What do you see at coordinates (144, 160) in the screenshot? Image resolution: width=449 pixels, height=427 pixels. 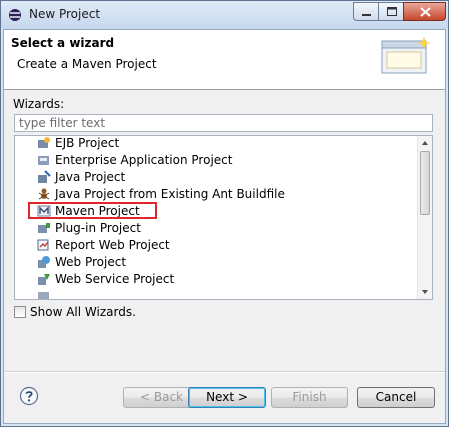 I see `tree-item-label: Enterprise Application Project` at bounding box center [144, 160].